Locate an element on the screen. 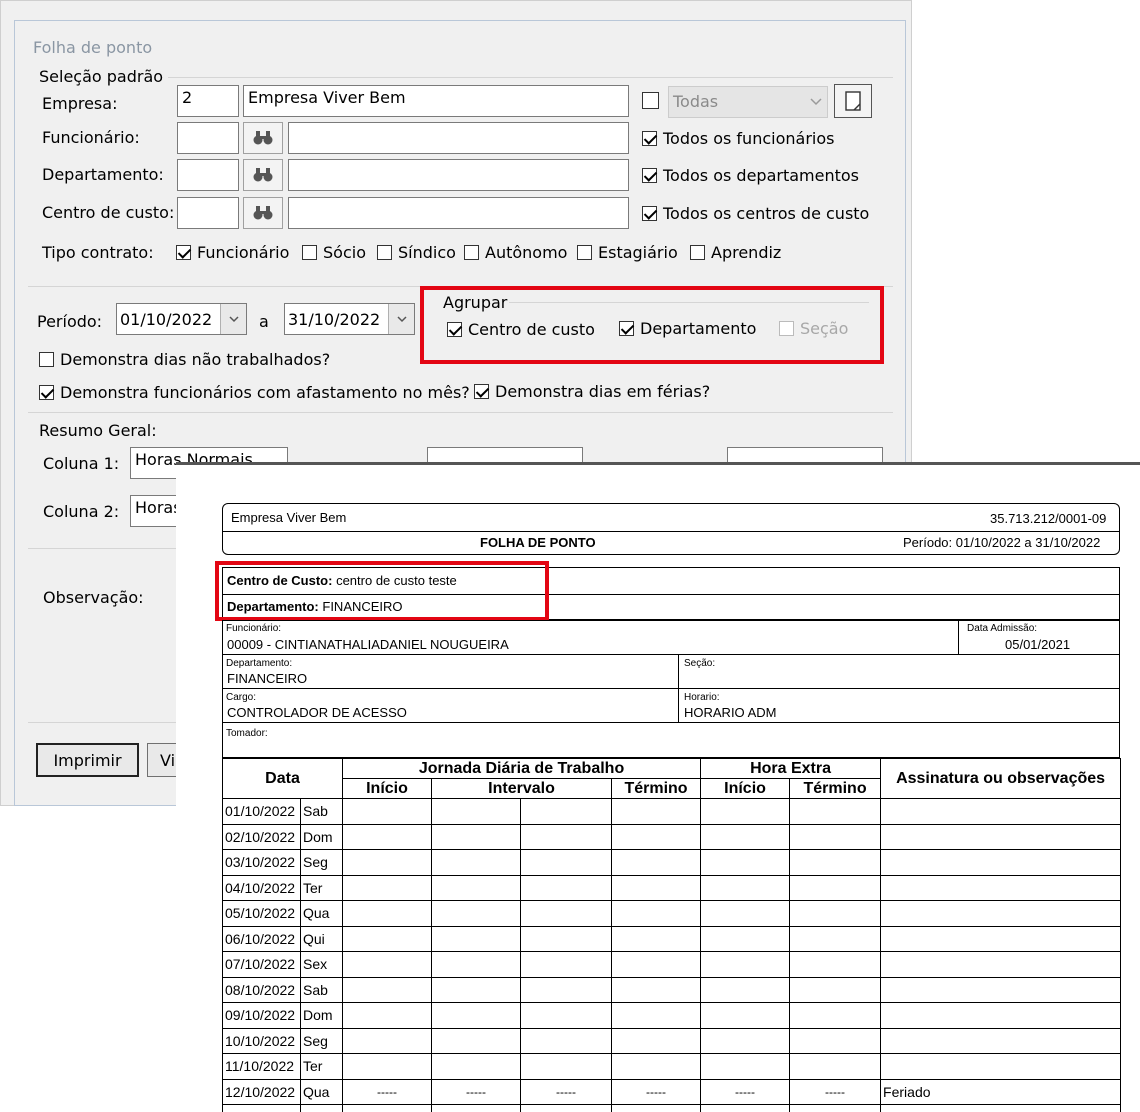  assinatura-header: Assinatura ou observações is located at coordinates (1001, 778).